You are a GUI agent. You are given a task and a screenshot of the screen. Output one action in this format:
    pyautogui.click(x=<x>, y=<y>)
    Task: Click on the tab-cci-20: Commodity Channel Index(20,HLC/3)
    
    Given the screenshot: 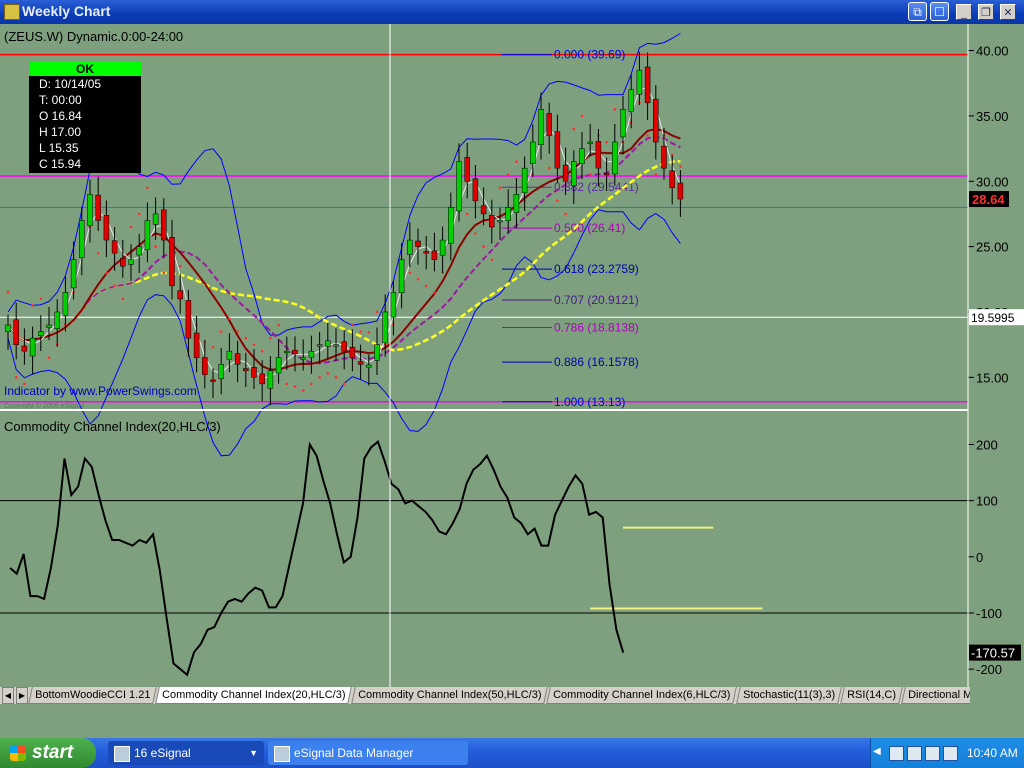 What is the action you would take?
    pyautogui.click(x=254, y=695)
    